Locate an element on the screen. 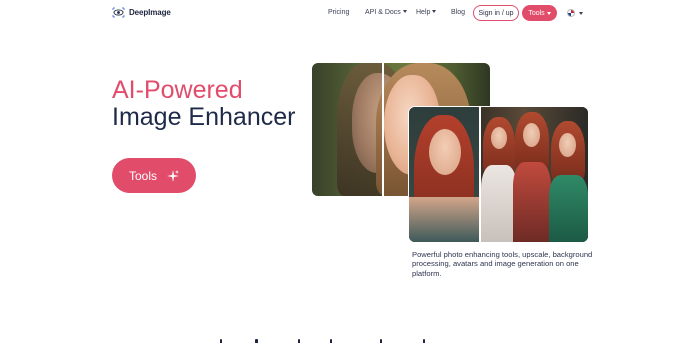  comparison-divider is located at coordinates (383, 129).